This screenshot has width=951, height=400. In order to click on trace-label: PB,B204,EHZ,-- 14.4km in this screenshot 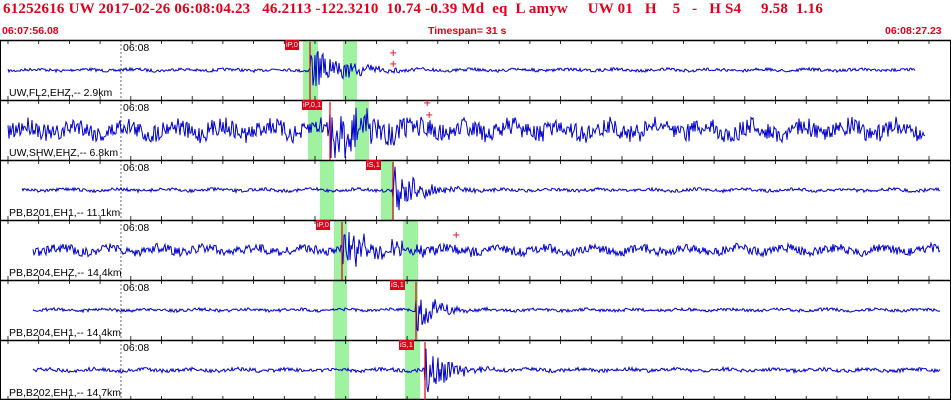, I will do `click(65, 273)`.